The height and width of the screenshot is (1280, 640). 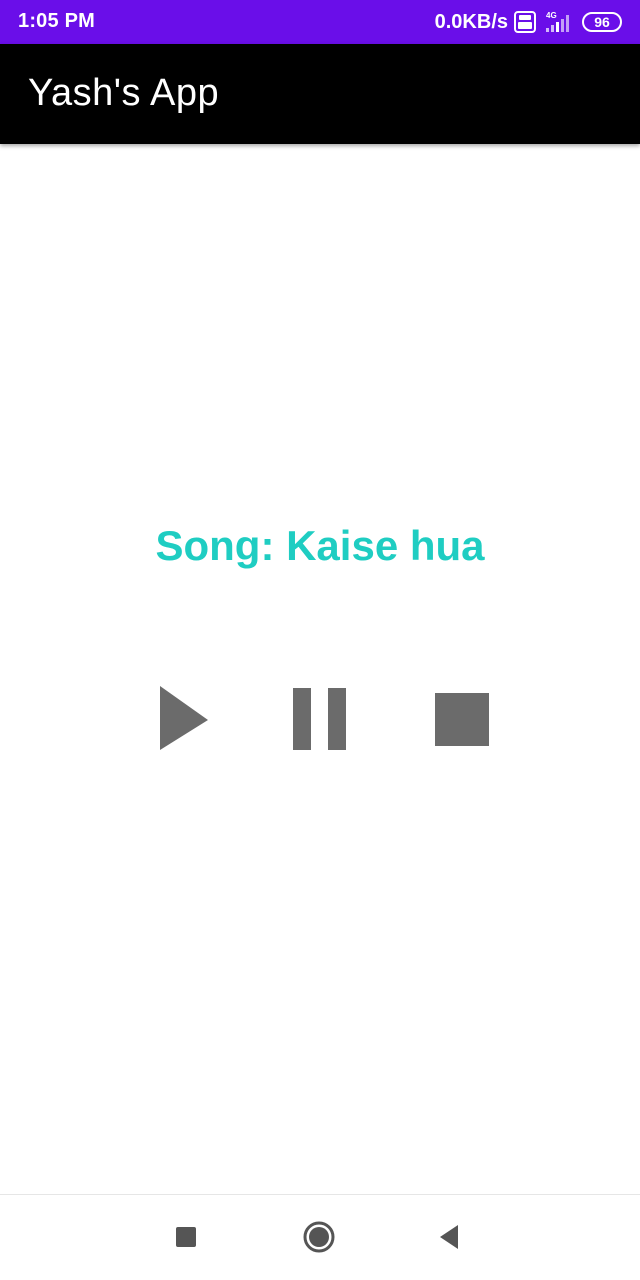 I want to click on app-title: Yash's App, so click(x=124, y=93).